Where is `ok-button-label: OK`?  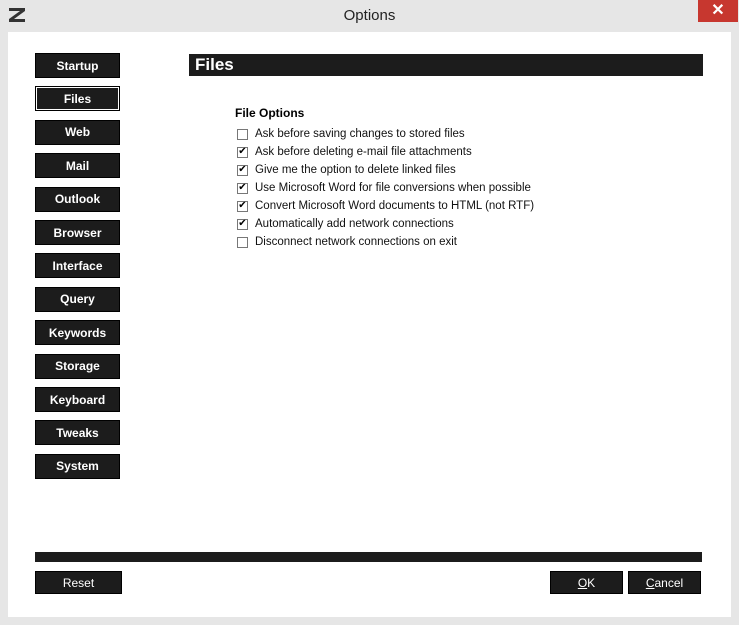
ok-button-label: OK is located at coordinates (586, 582).